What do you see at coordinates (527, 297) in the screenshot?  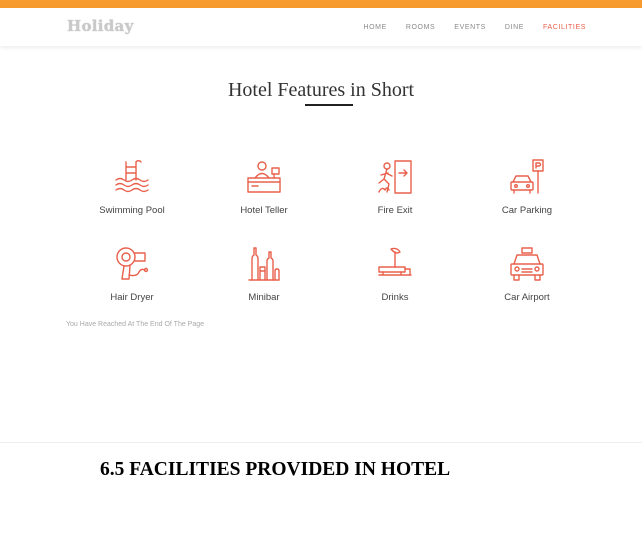 I see `feature-label: Car Airport` at bounding box center [527, 297].